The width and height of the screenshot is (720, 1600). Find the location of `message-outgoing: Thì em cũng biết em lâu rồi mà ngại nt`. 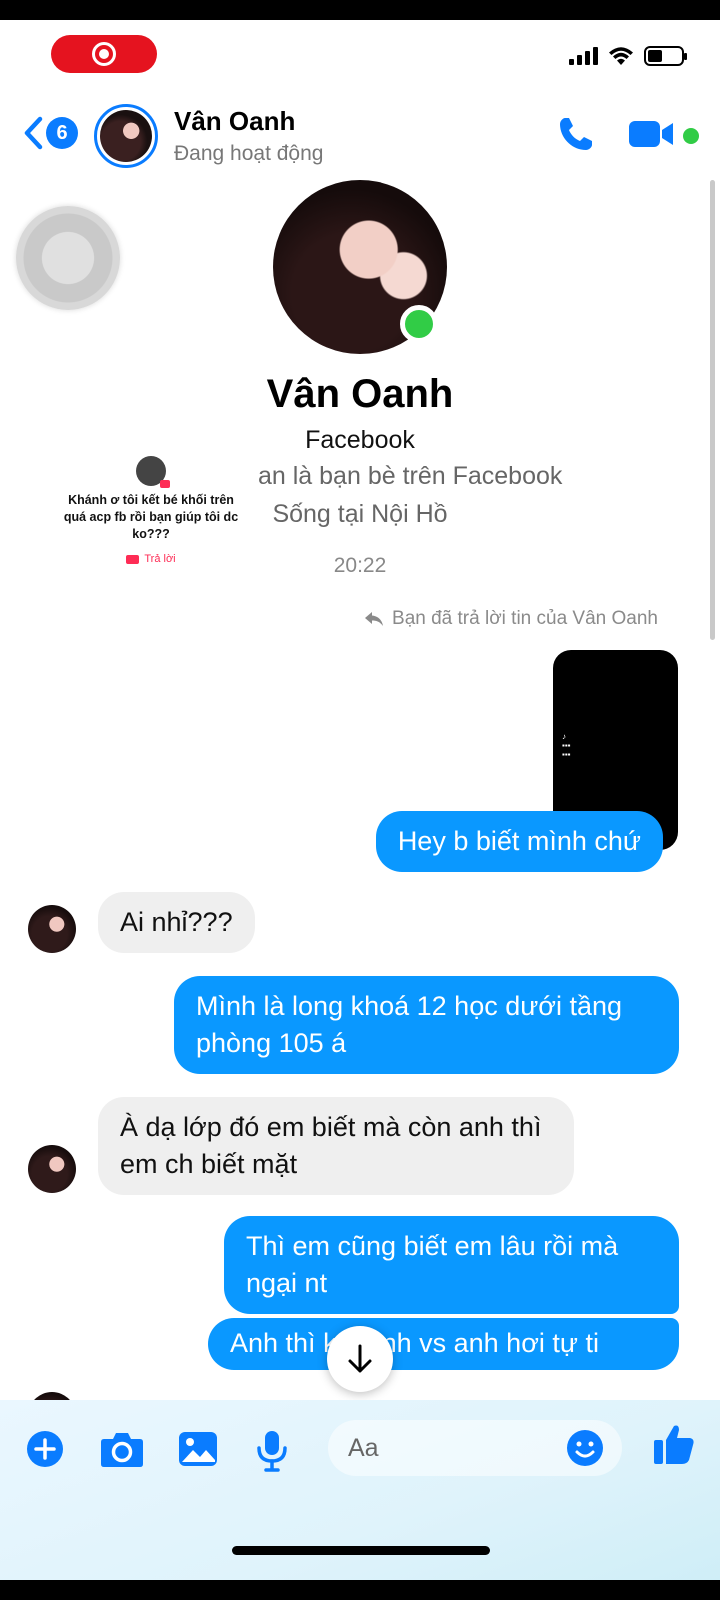

message-outgoing: Thì em cũng biết em lâu rồi mà ngại nt is located at coordinates (451, 1265).